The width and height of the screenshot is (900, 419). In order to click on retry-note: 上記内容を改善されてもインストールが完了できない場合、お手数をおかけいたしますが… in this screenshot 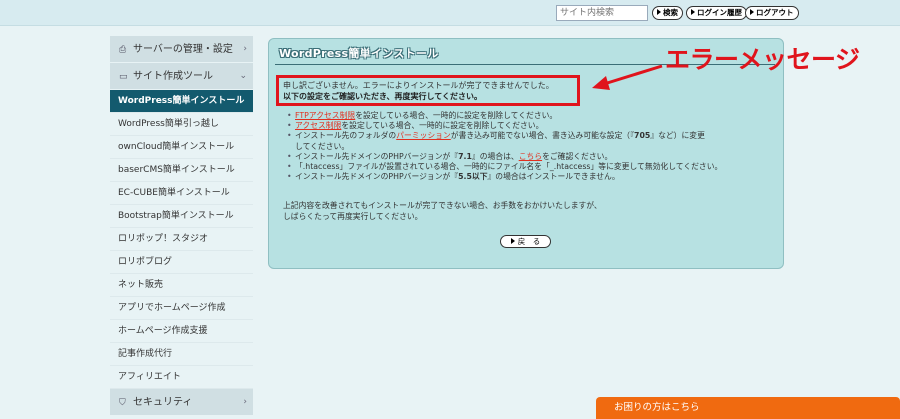, I will do `click(442, 211)`.